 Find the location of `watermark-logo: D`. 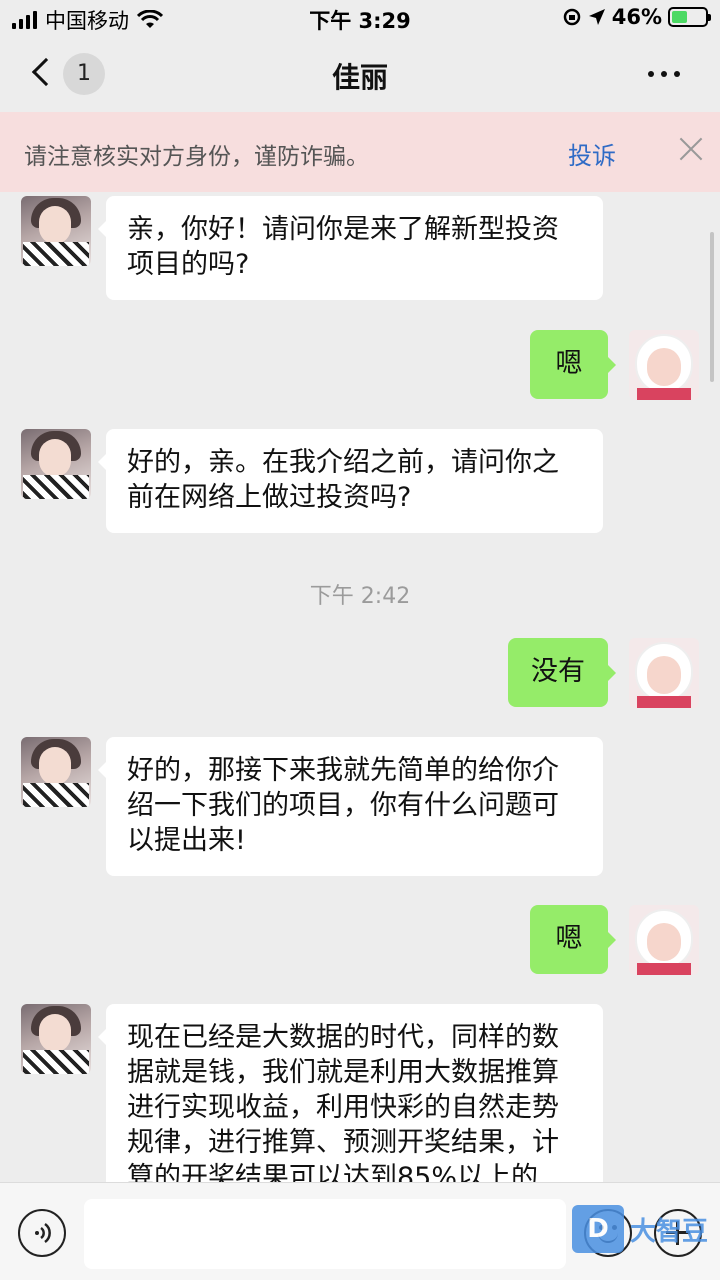

watermark-logo: D is located at coordinates (598, 1229).